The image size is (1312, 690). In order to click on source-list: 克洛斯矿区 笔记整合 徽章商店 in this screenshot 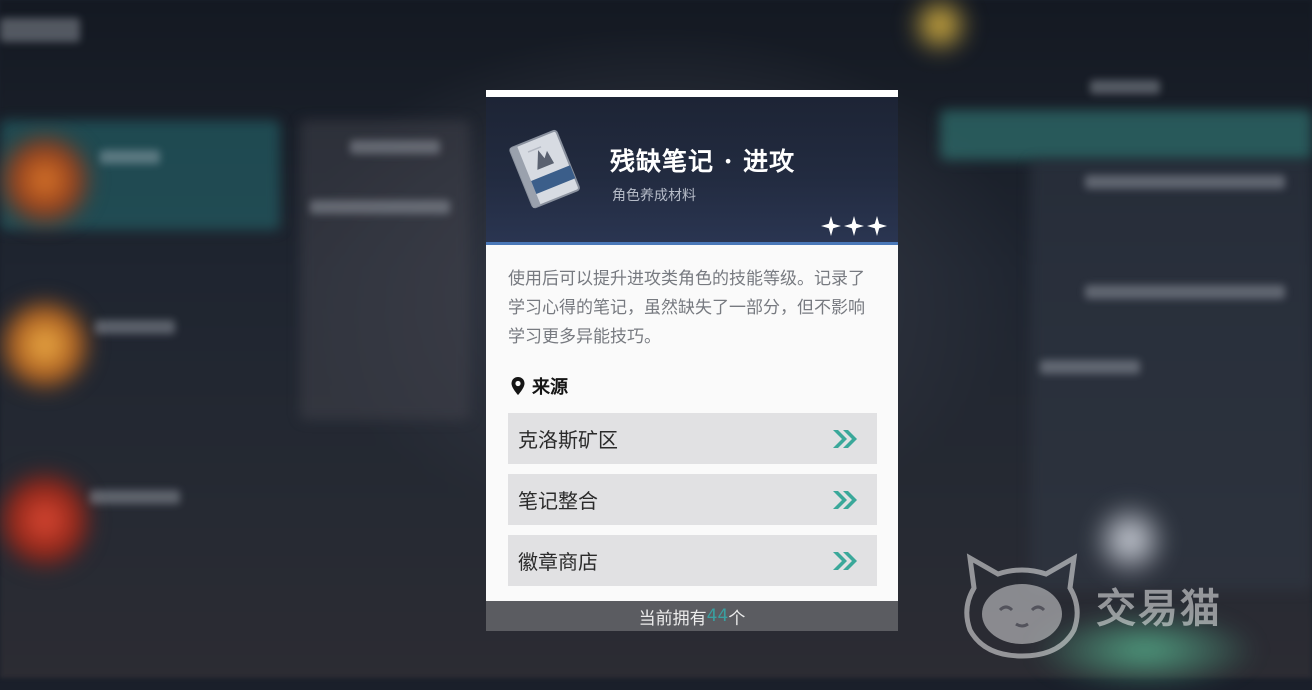, I will do `click(692, 499)`.